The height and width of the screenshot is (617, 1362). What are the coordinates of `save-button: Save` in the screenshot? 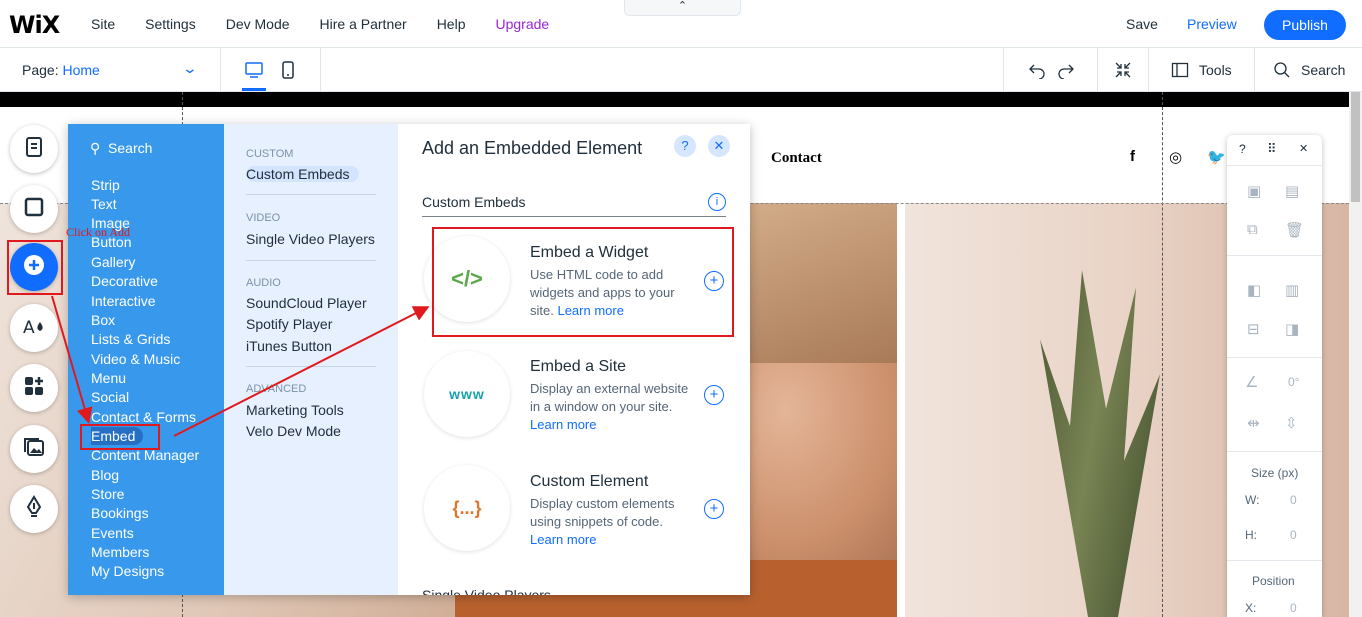 It's located at (1142, 24).